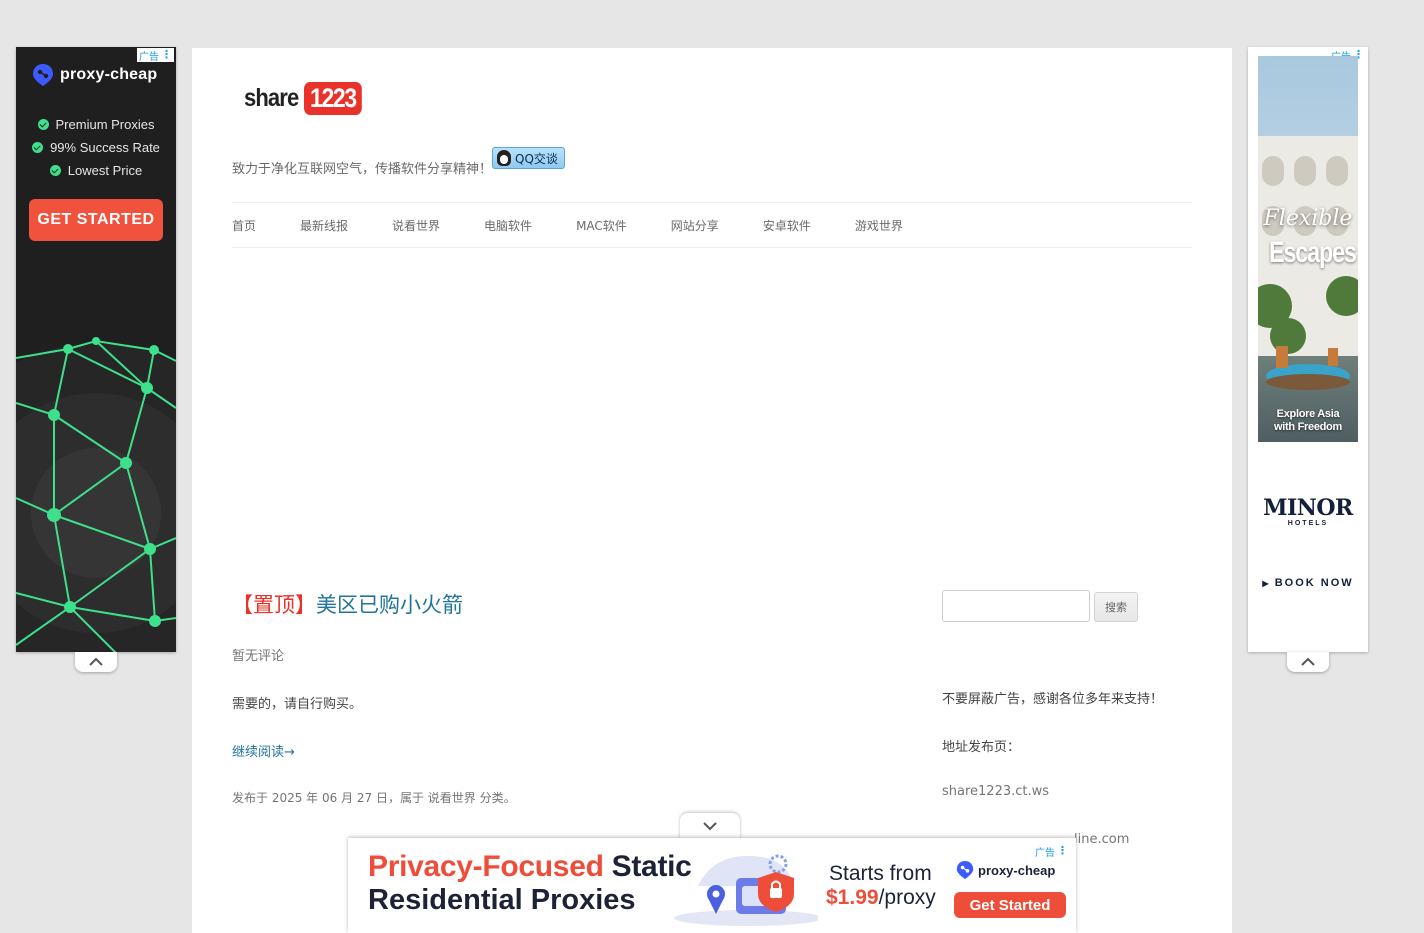  Describe the element at coordinates (502, 900) in the screenshot. I see `bottom-ad-subheadline: Residential Proxies` at that location.